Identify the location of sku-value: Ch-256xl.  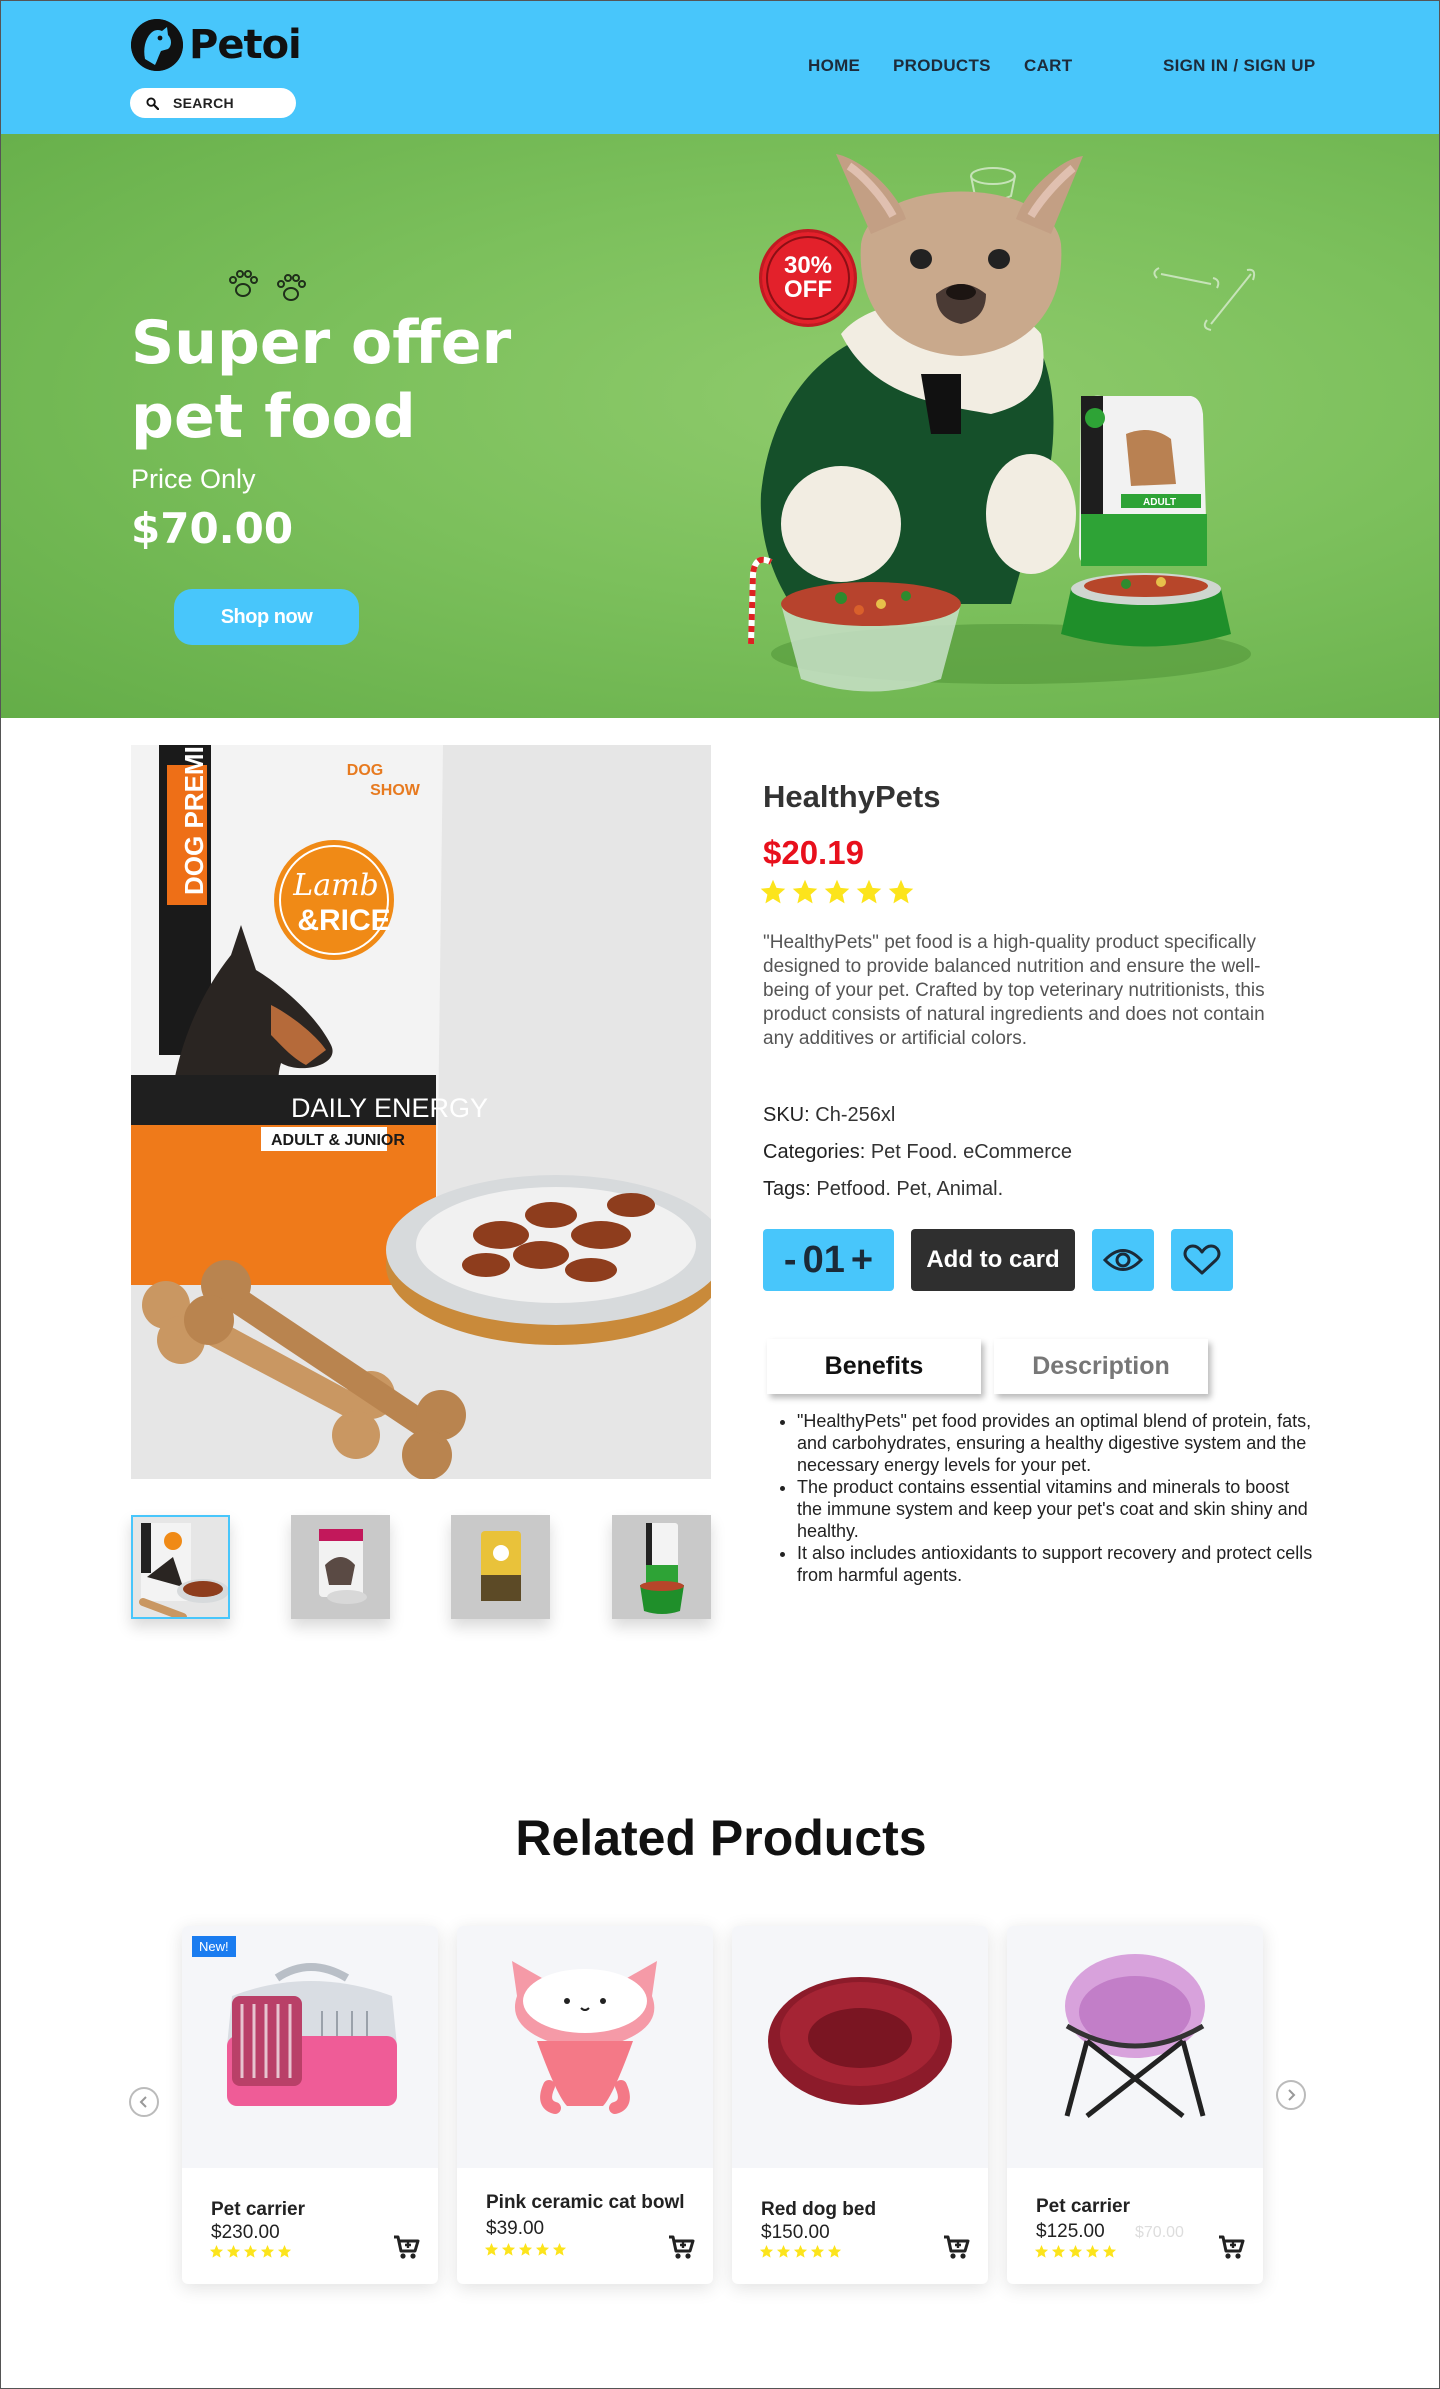
(855, 1115).